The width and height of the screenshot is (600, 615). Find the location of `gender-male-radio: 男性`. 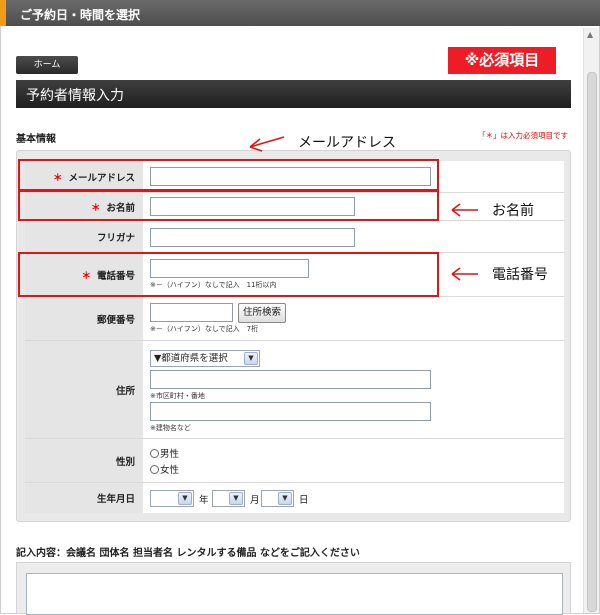

gender-male-radio: 男性 is located at coordinates (164, 453).